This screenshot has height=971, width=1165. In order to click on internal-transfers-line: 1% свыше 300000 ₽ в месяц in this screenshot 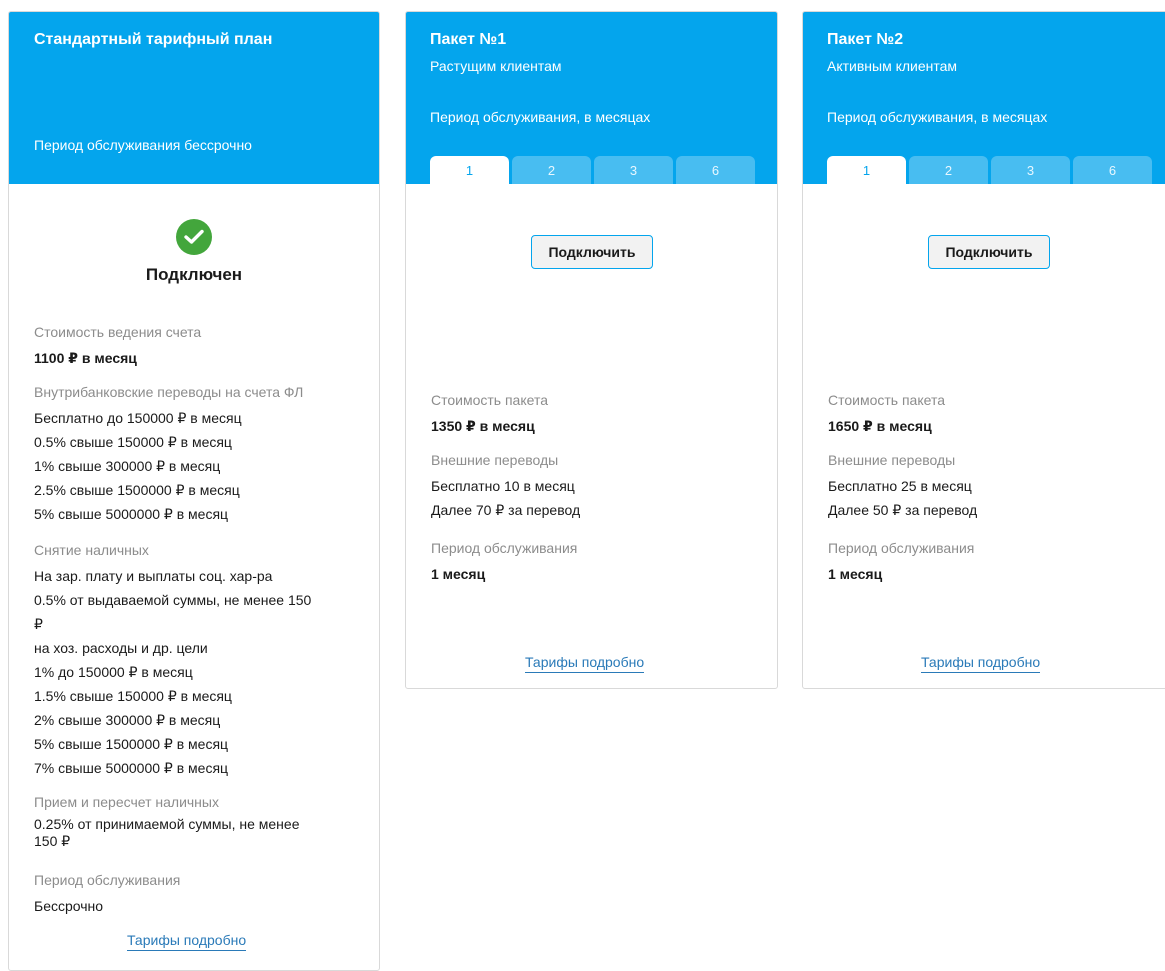, I will do `click(127, 466)`.